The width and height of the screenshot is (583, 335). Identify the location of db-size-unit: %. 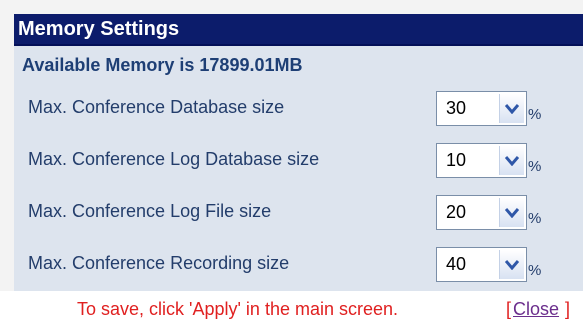
(535, 114).